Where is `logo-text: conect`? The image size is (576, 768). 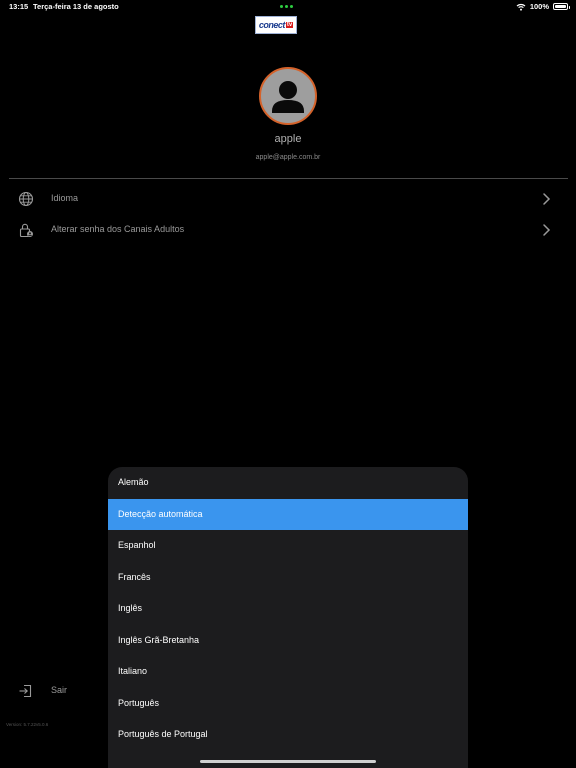 logo-text: conect is located at coordinates (272, 25).